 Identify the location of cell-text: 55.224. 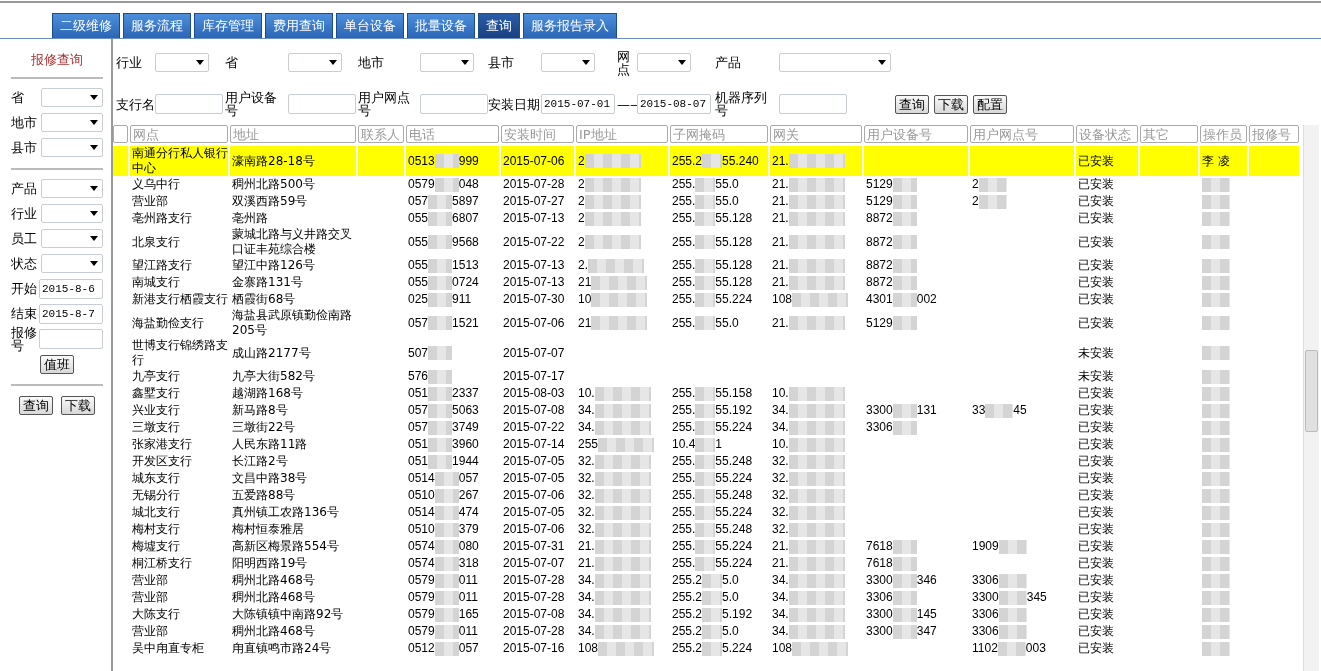
(734, 512).